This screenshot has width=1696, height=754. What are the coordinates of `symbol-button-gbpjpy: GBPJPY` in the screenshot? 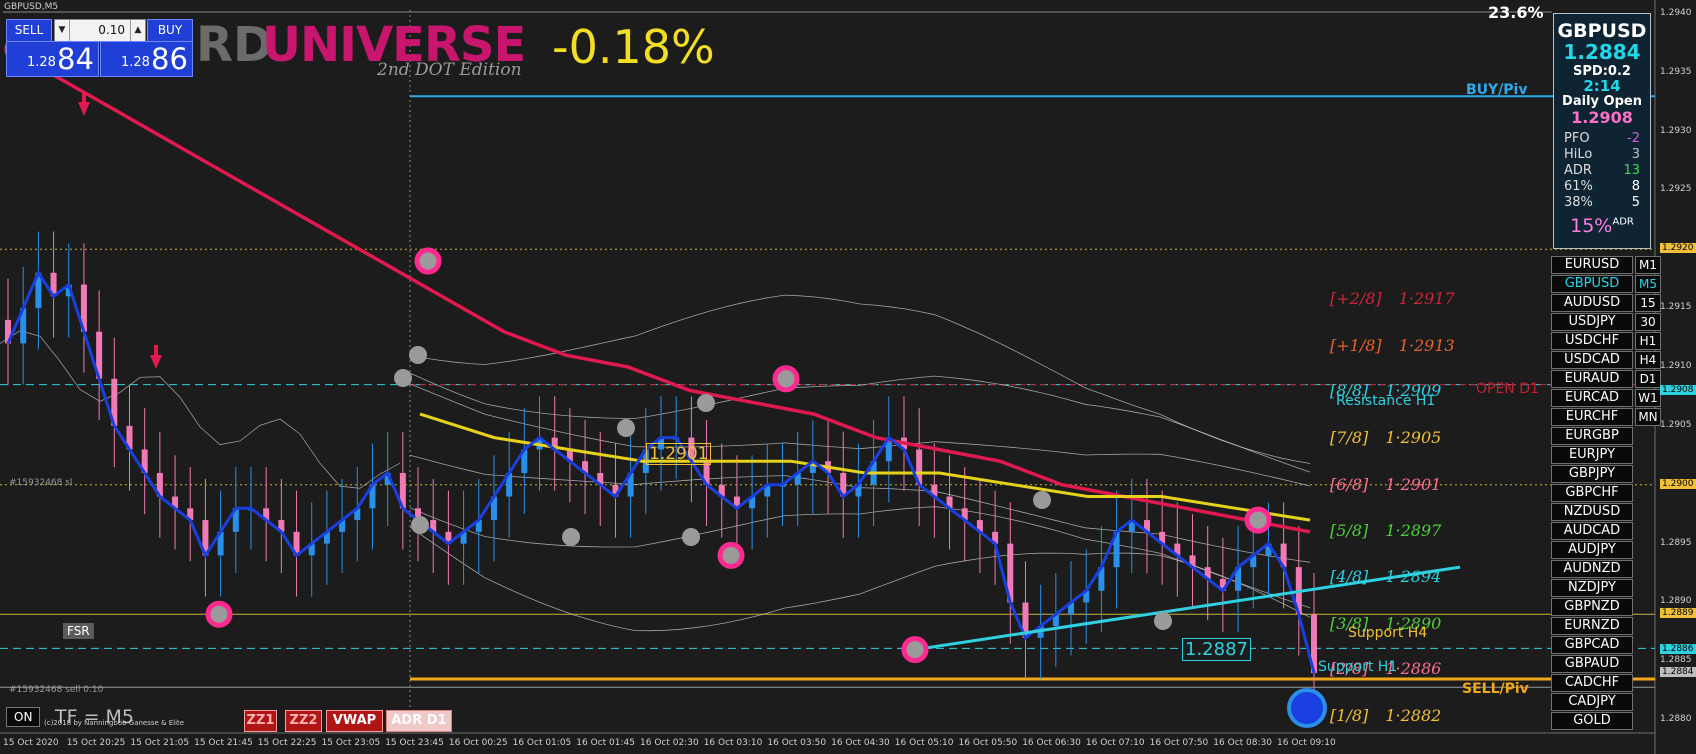 It's located at (1592, 474).